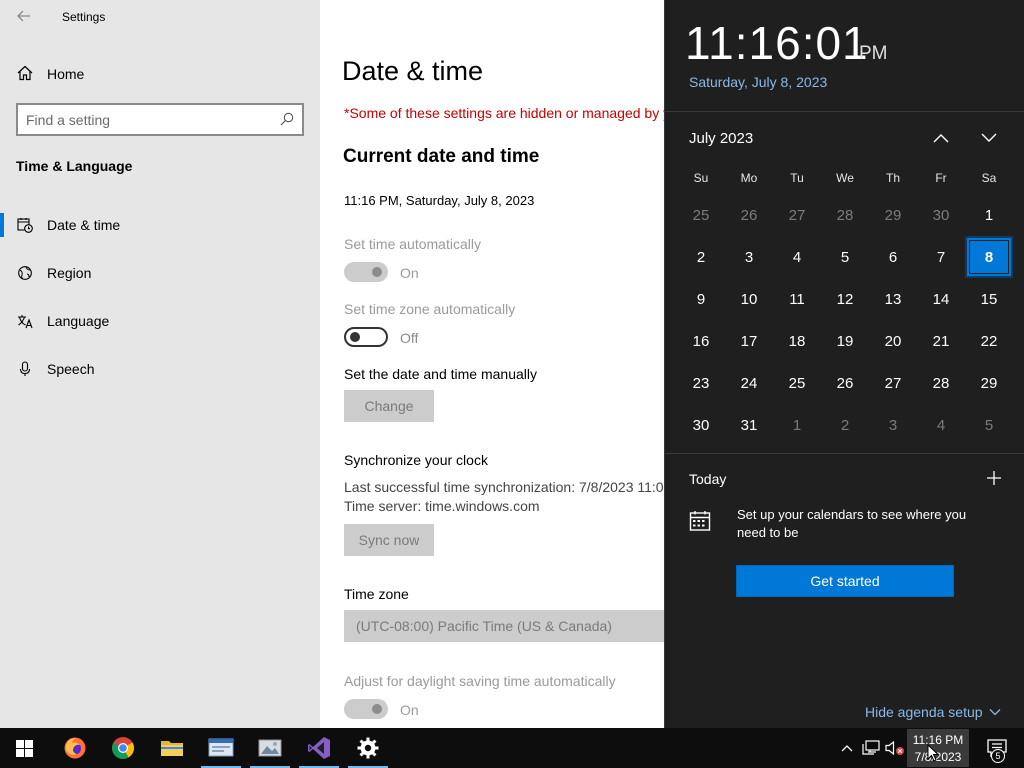 The image size is (1024, 768). What do you see at coordinates (845, 299) in the screenshot?
I see `calendar-day: 12` at bounding box center [845, 299].